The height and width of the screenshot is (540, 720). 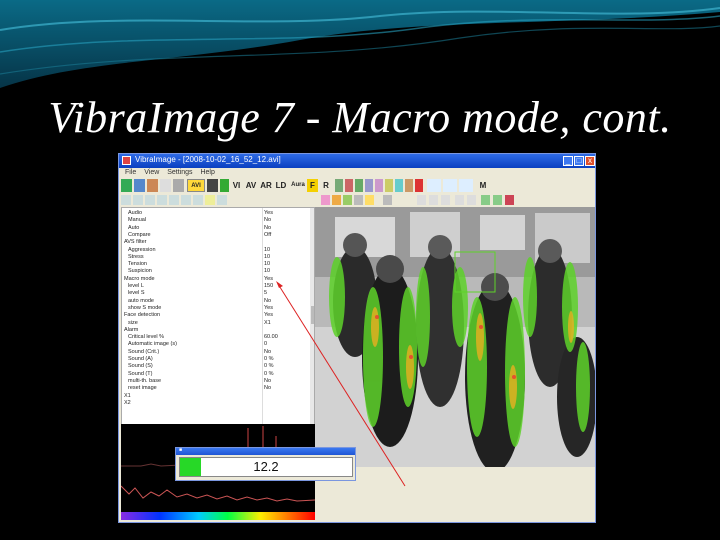 I want to click on gauge-popup: ■ 12.2, so click(x=265, y=464).